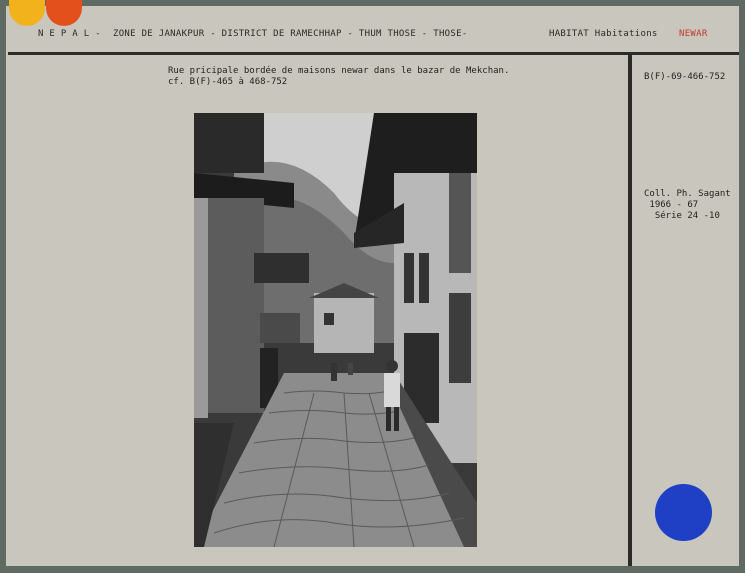 The image size is (745, 573). I want to click on header-country: N E P A L -, so click(69, 34).